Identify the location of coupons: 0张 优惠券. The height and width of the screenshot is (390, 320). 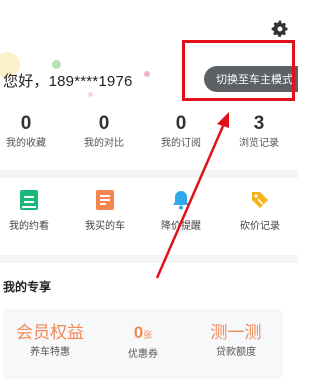
(143, 342).